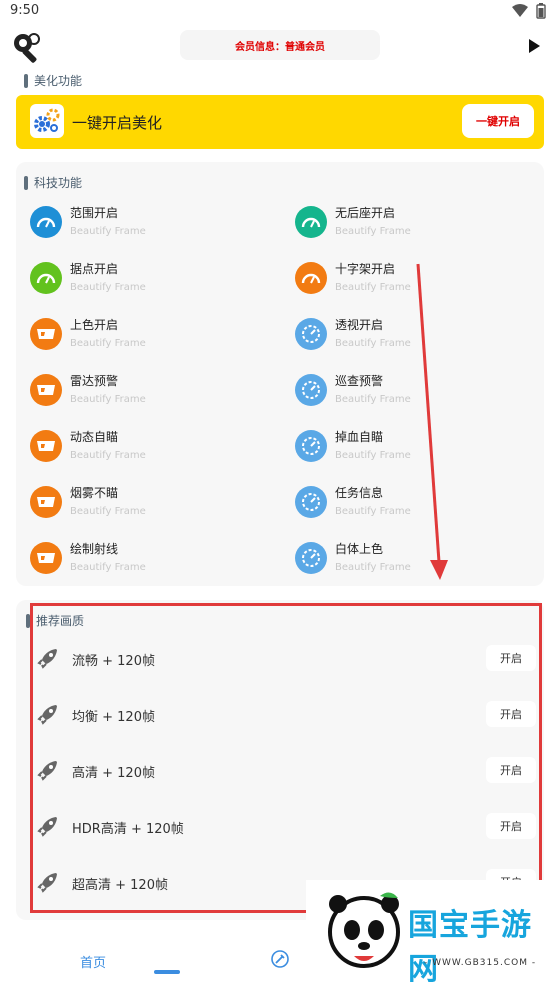 The width and height of the screenshot is (556, 988). I want to click on tech-item-name: 动态自瞄, so click(94, 437).